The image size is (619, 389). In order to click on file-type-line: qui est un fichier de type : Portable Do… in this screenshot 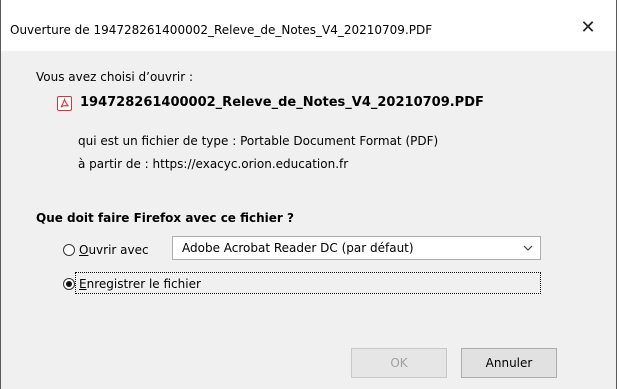, I will do `click(258, 141)`.